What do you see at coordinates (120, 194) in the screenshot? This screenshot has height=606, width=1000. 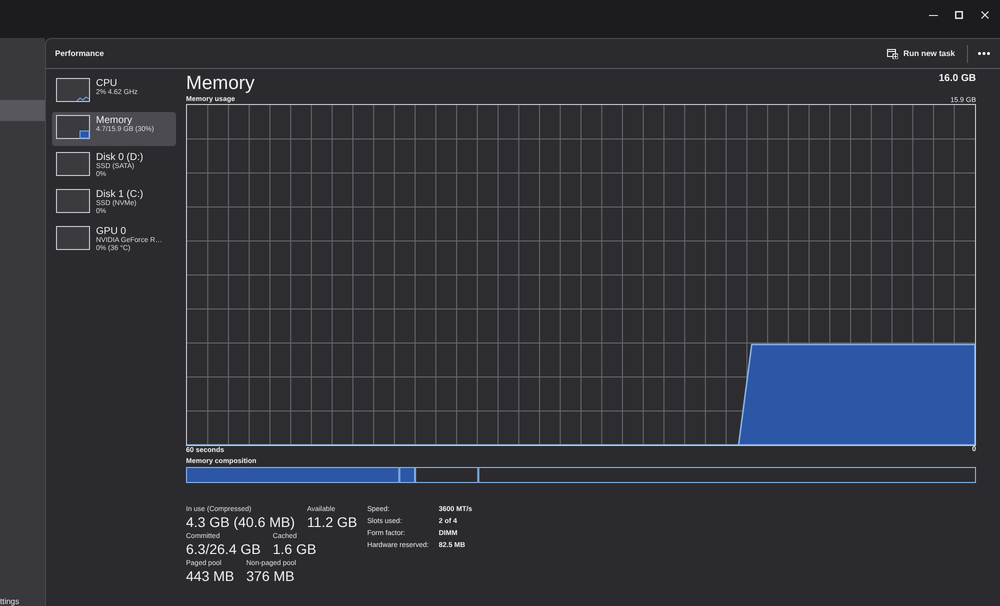 I see `device-name: Disk 1 (C:)` at bounding box center [120, 194].